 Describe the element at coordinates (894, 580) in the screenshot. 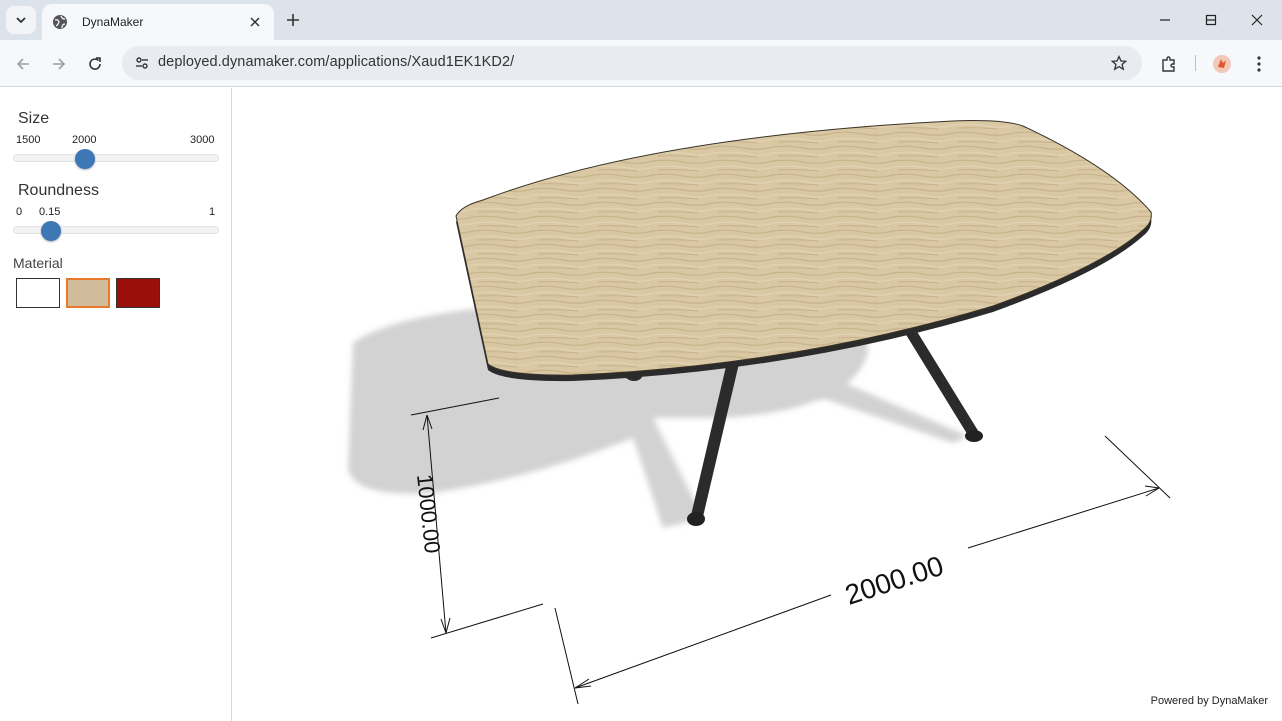

I see `width-dimension-label: 2000.00` at that location.